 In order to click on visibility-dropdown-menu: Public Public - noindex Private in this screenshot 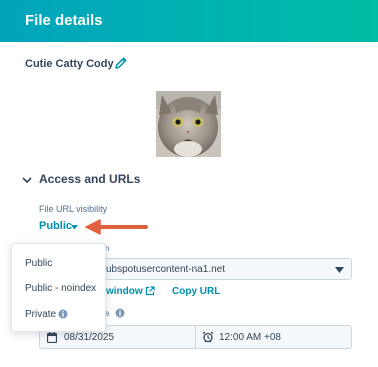, I will do `click(58, 287)`.